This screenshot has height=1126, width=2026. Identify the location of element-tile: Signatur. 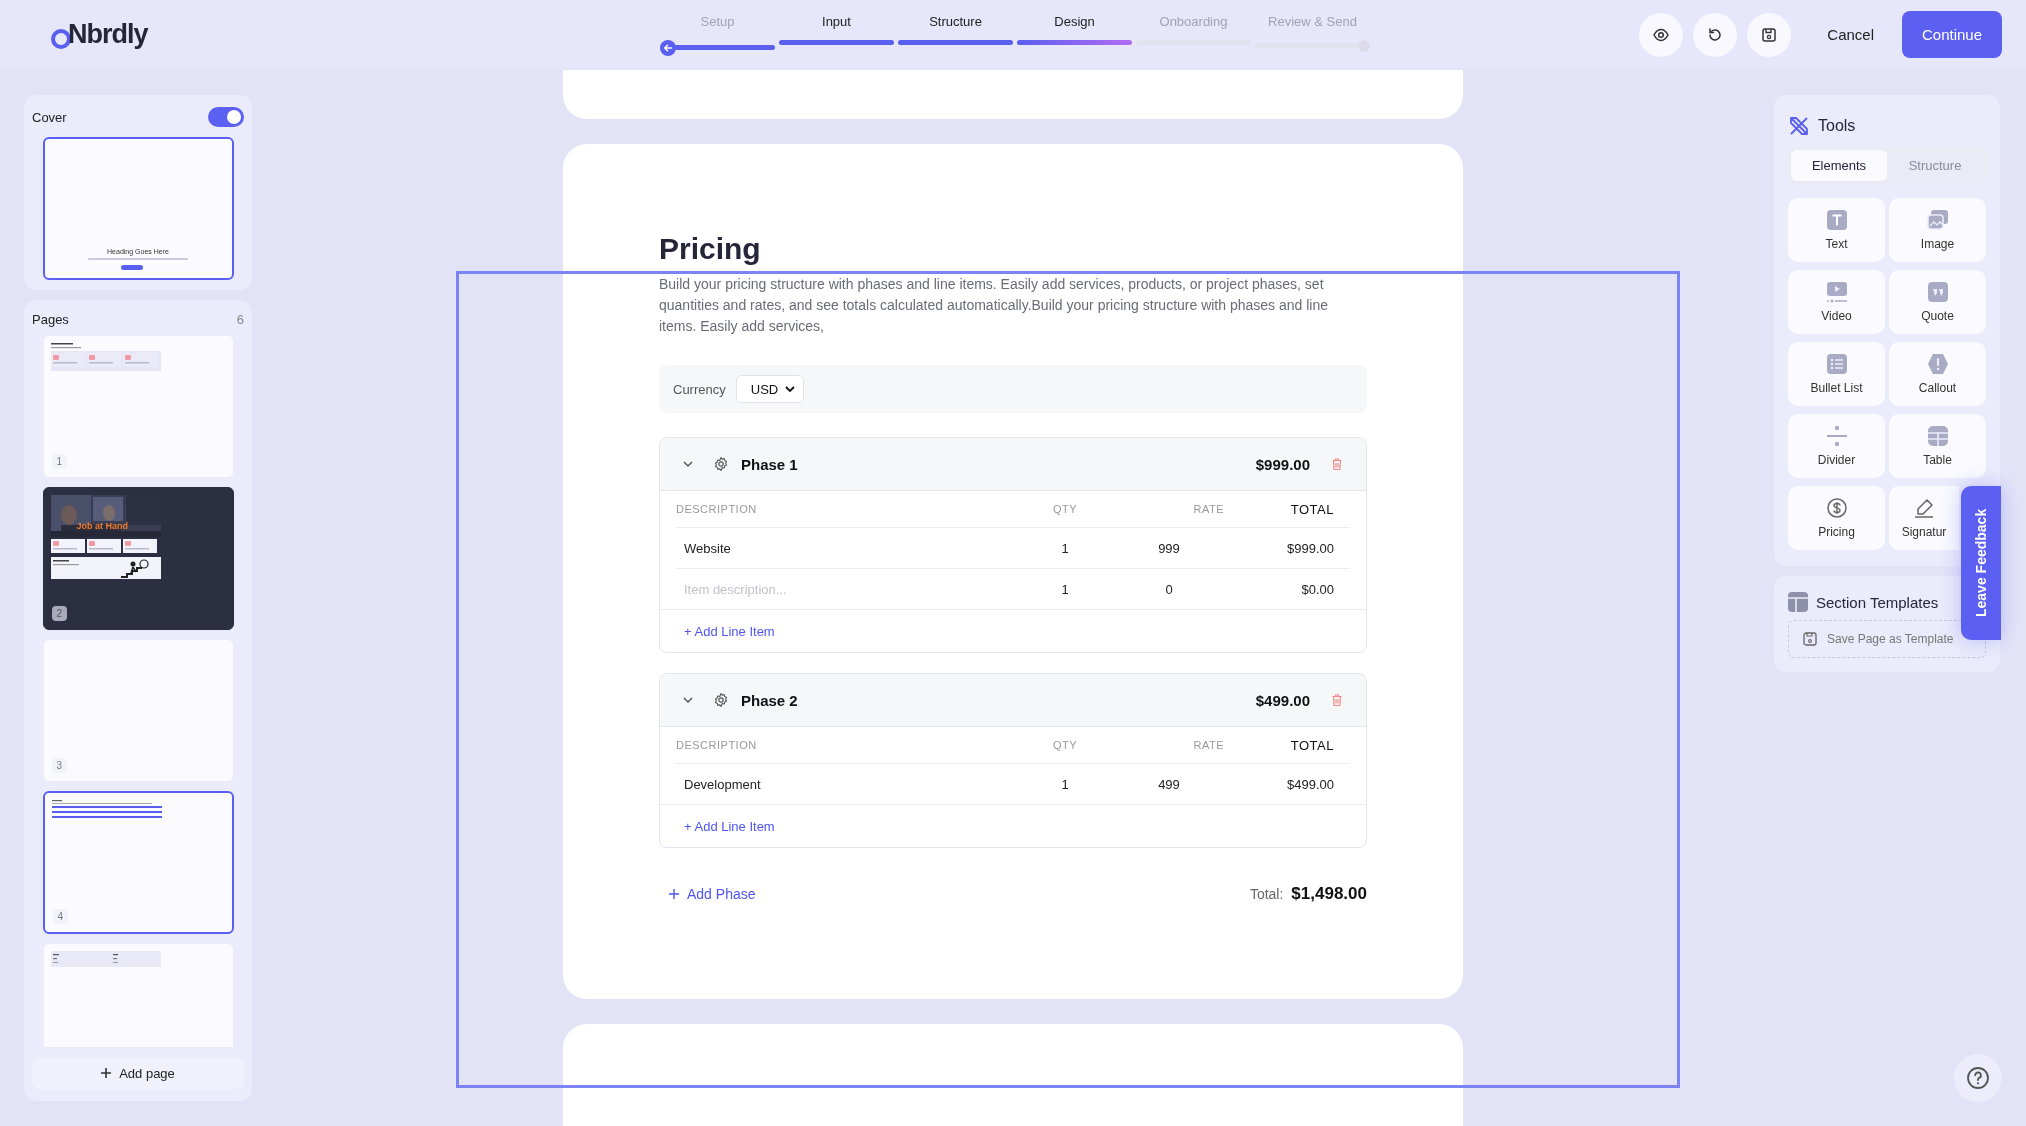
(1924, 518).